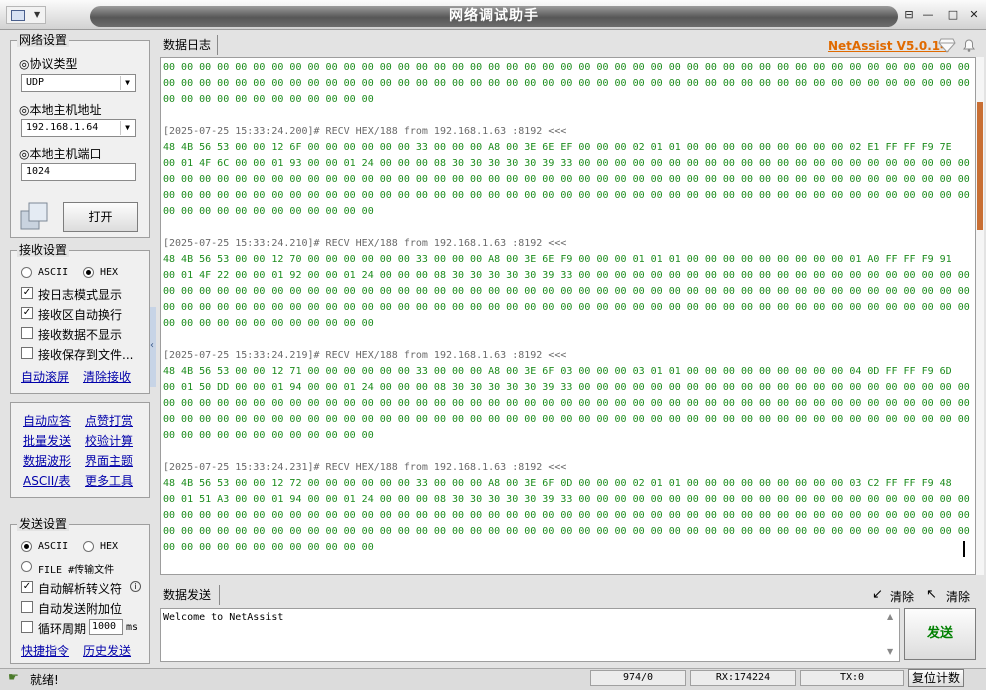 This screenshot has width=986, height=690. What do you see at coordinates (530, 635) in the screenshot?
I see `send-textarea: Welcome to NetAssist ▲ ▼` at bounding box center [530, 635].